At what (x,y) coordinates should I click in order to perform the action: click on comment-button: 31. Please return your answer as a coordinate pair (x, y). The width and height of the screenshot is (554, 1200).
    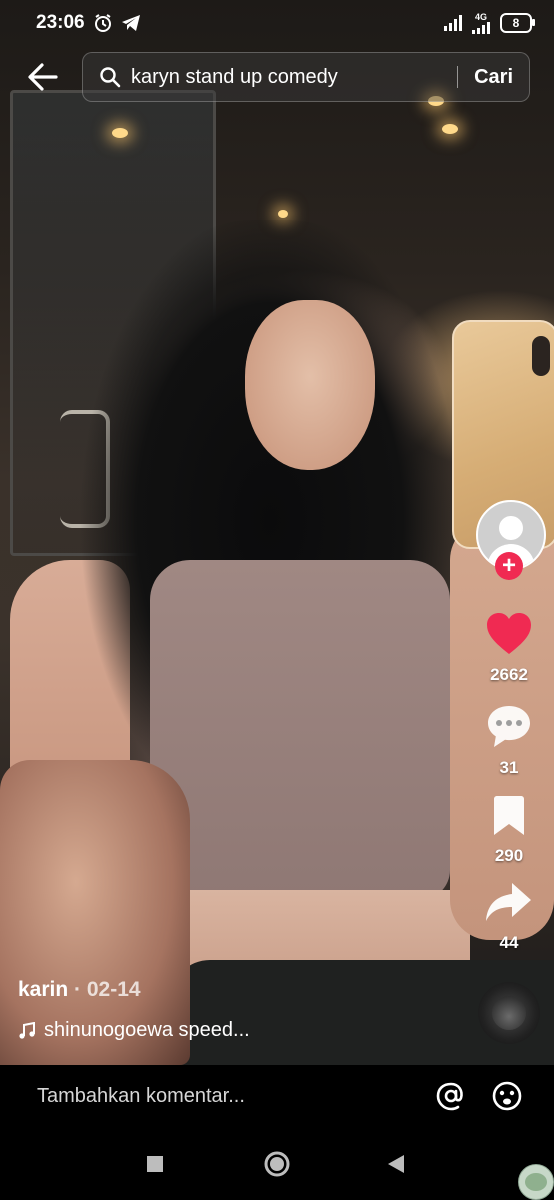
    Looking at the image, I should click on (509, 740).